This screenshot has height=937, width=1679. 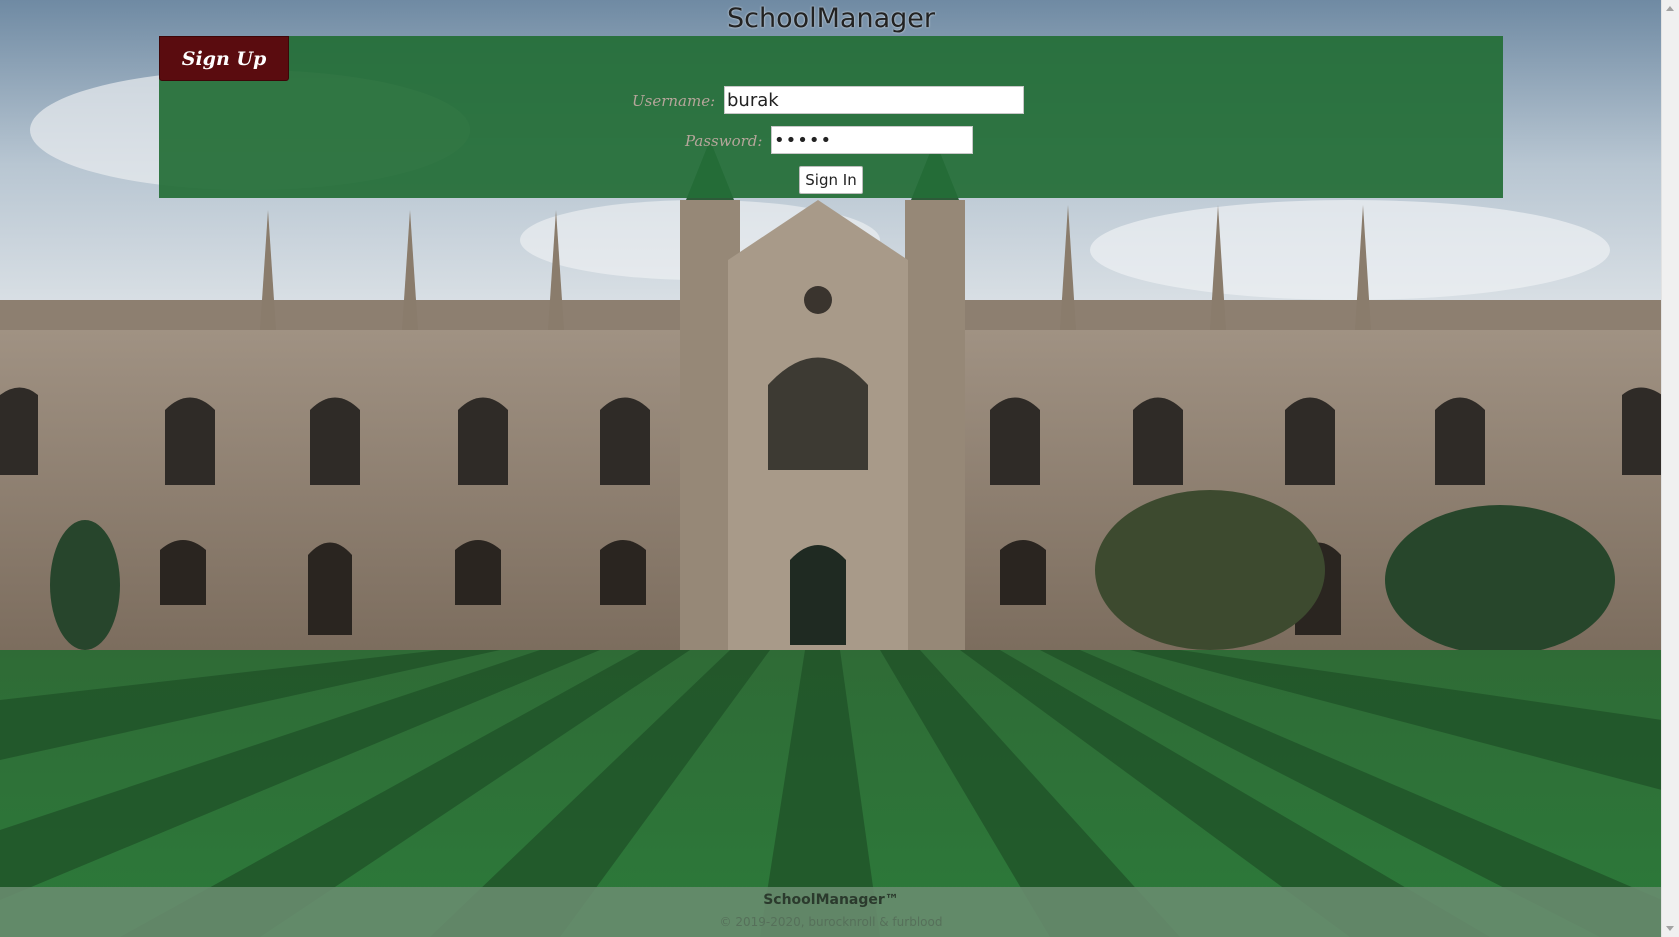 I want to click on scroll-up-arrow-icon, so click(x=1670, y=8).